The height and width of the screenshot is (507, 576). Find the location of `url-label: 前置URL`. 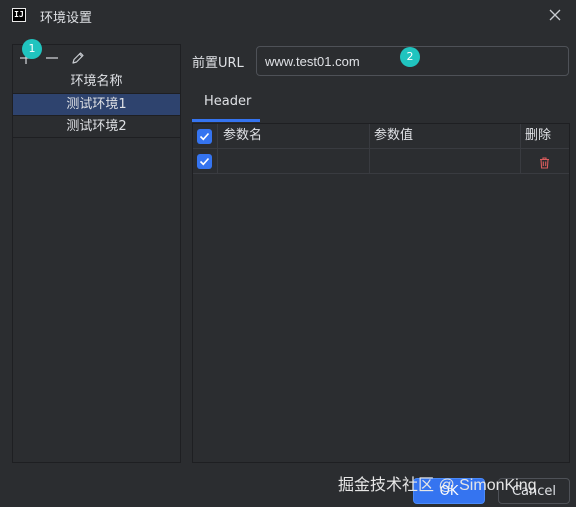

url-label: 前置URL is located at coordinates (218, 63).